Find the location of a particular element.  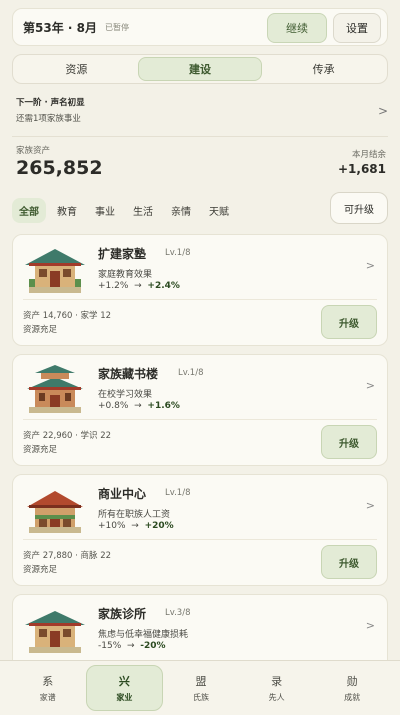

tab-build: 建设 is located at coordinates (200, 69).